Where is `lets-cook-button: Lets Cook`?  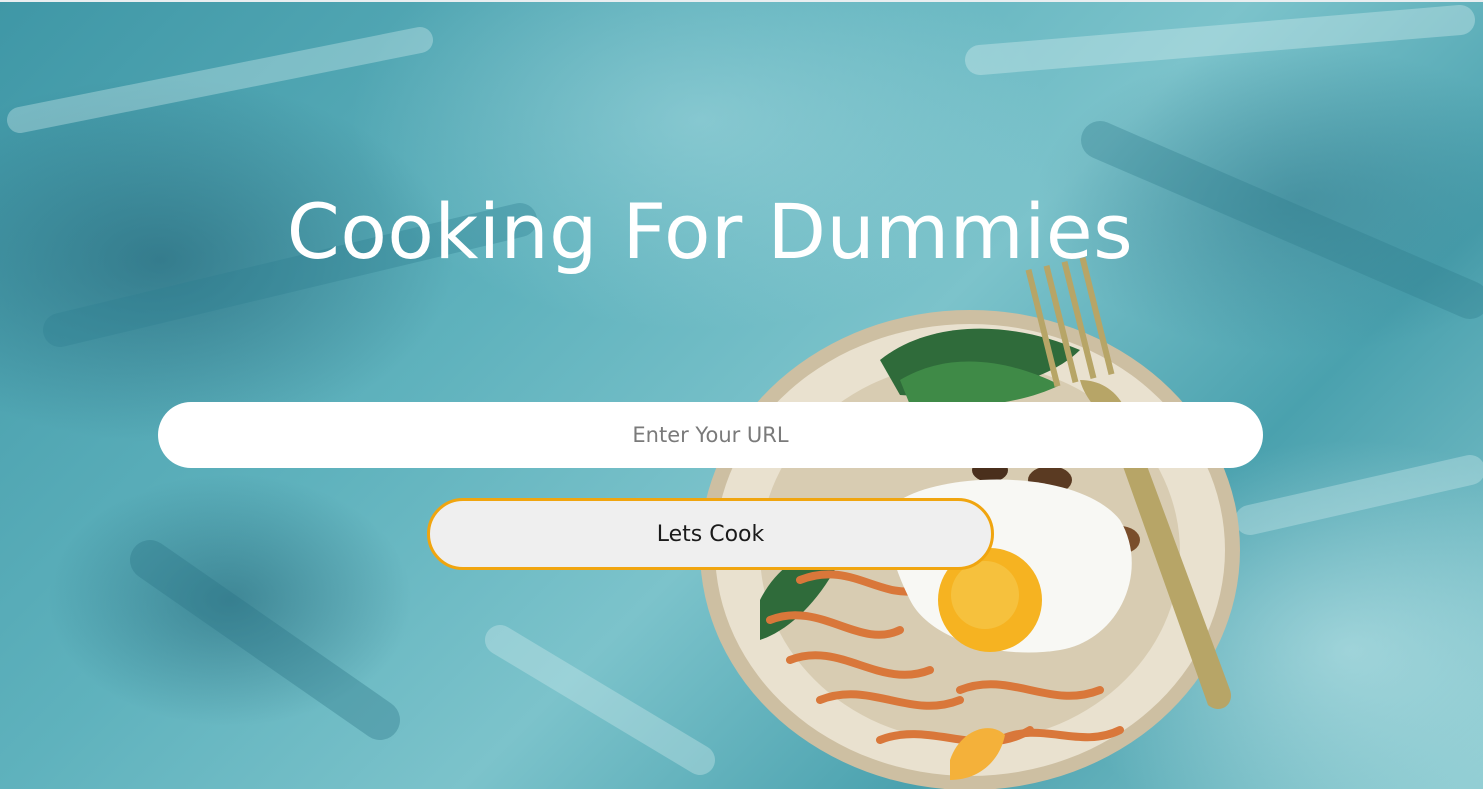 lets-cook-button: Lets Cook is located at coordinates (710, 534).